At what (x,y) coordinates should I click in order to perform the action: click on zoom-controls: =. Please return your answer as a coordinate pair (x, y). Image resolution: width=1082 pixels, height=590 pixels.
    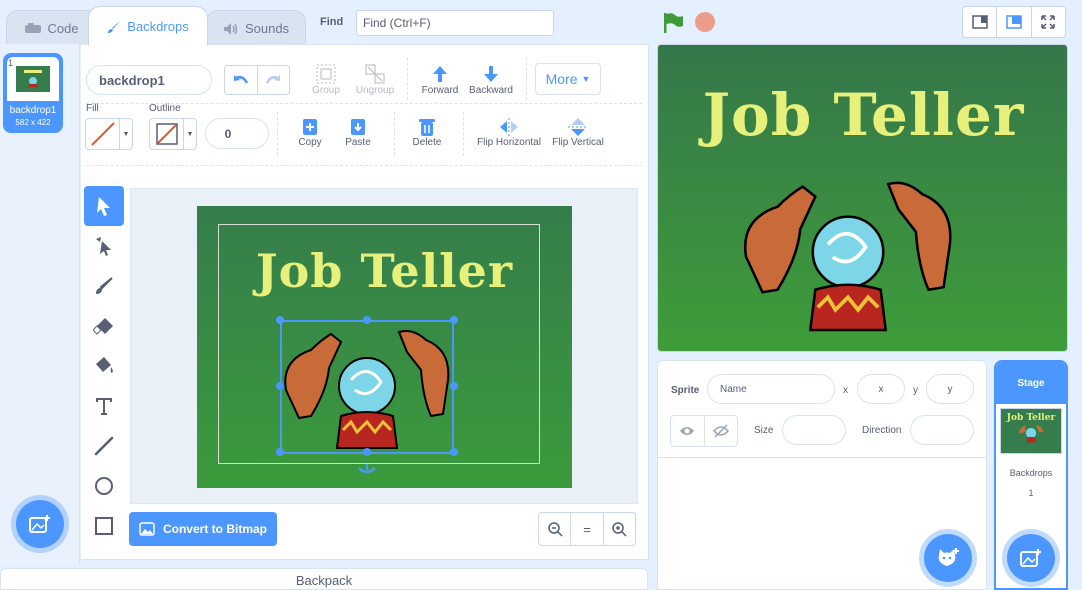
    Looking at the image, I should click on (587, 529).